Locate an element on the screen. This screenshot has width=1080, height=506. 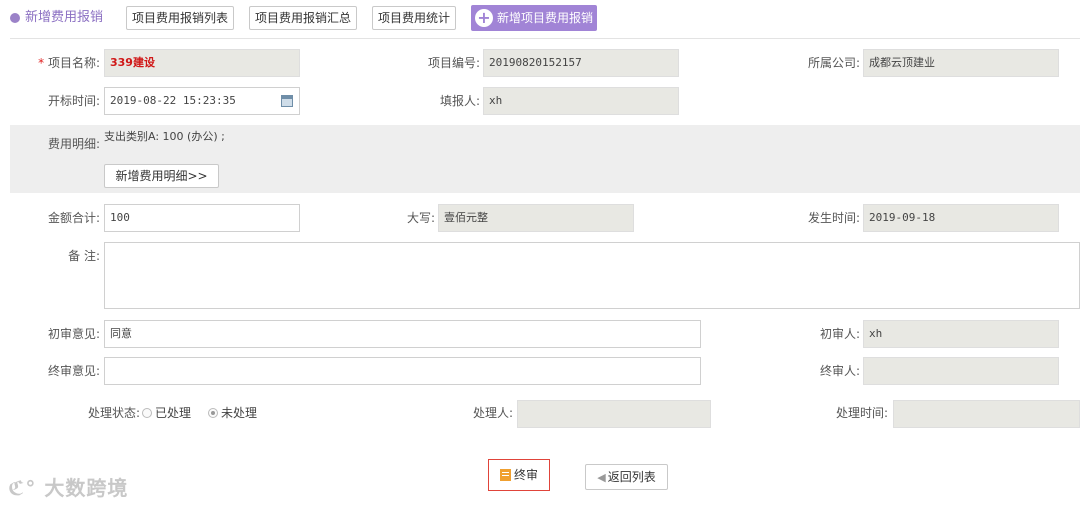
company-label: 所属公司: is located at coordinates (833, 63).